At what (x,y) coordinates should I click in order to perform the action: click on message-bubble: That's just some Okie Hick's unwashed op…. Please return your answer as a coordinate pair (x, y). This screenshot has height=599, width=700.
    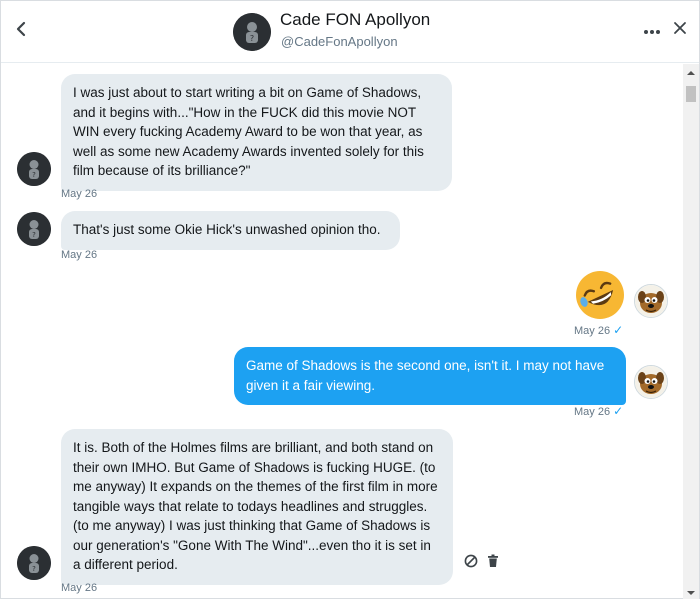
    Looking at the image, I should click on (230, 230).